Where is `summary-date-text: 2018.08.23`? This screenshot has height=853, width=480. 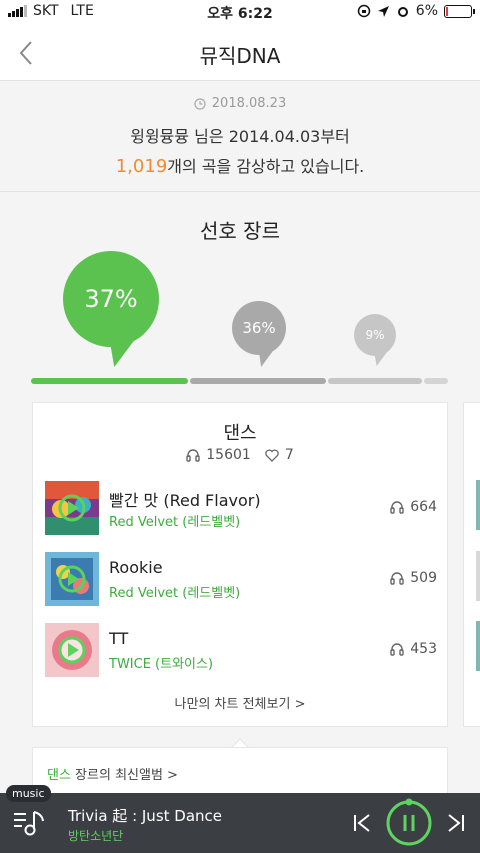
summary-date-text: 2018.08.23 is located at coordinates (249, 103).